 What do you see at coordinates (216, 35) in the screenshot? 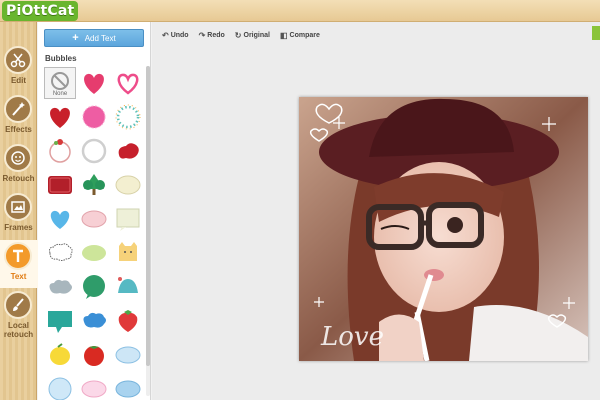
I see `redo-label: Redo` at bounding box center [216, 35].